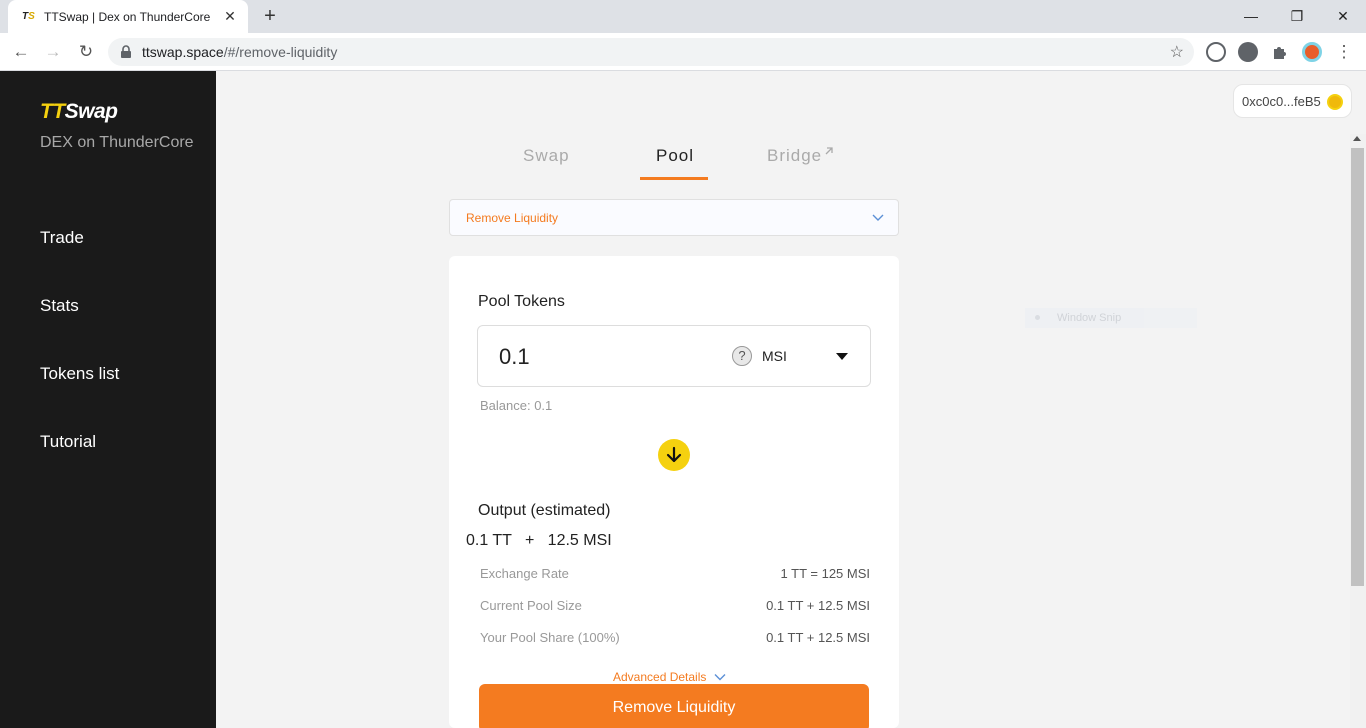  What do you see at coordinates (91, 111) in the screenshot?
I see `logo-part2: Swap` at bounding box center [91, 111].